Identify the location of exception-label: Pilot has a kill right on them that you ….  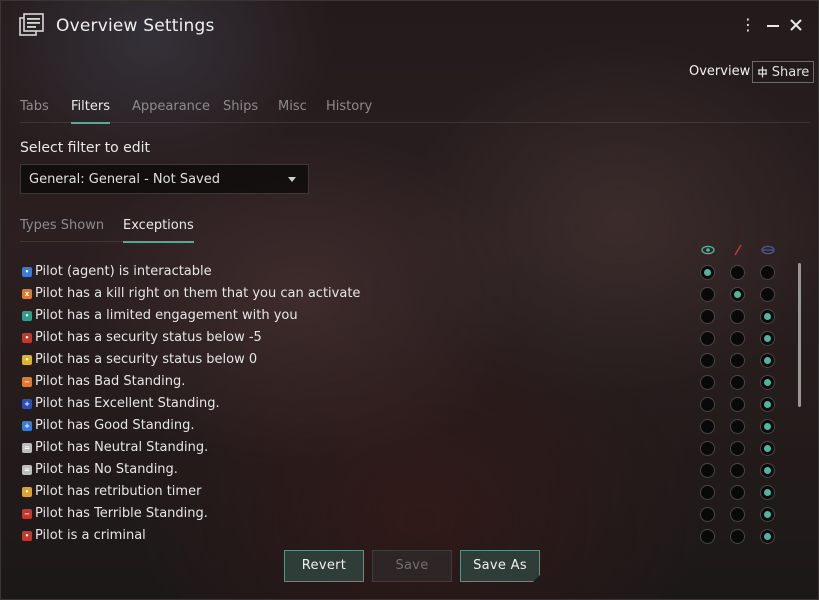
(198, 293).